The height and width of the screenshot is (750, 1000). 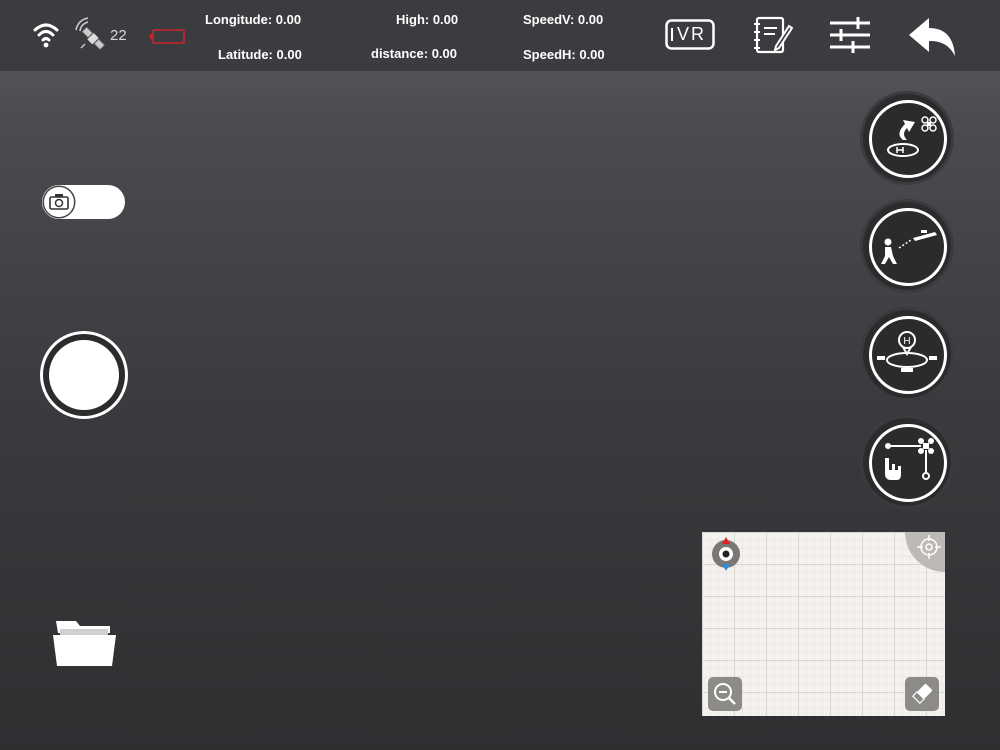 I want to click on locate-button, so click(x=929, y=549).